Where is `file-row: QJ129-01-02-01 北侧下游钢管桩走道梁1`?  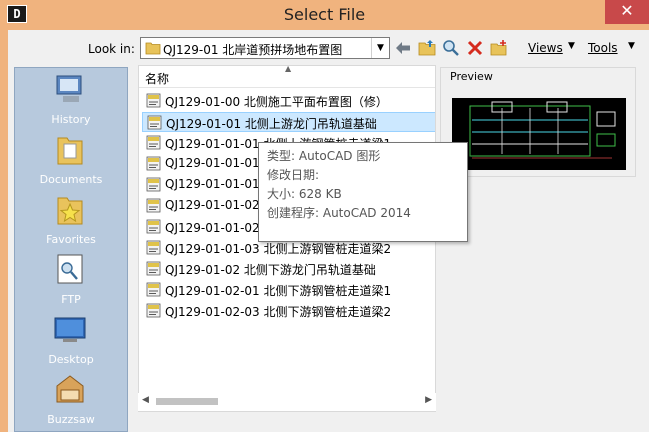 file-row: QJ129-01-02-01 北侧下游钢管桩走道梁1 is located at coordinates (288, 290).